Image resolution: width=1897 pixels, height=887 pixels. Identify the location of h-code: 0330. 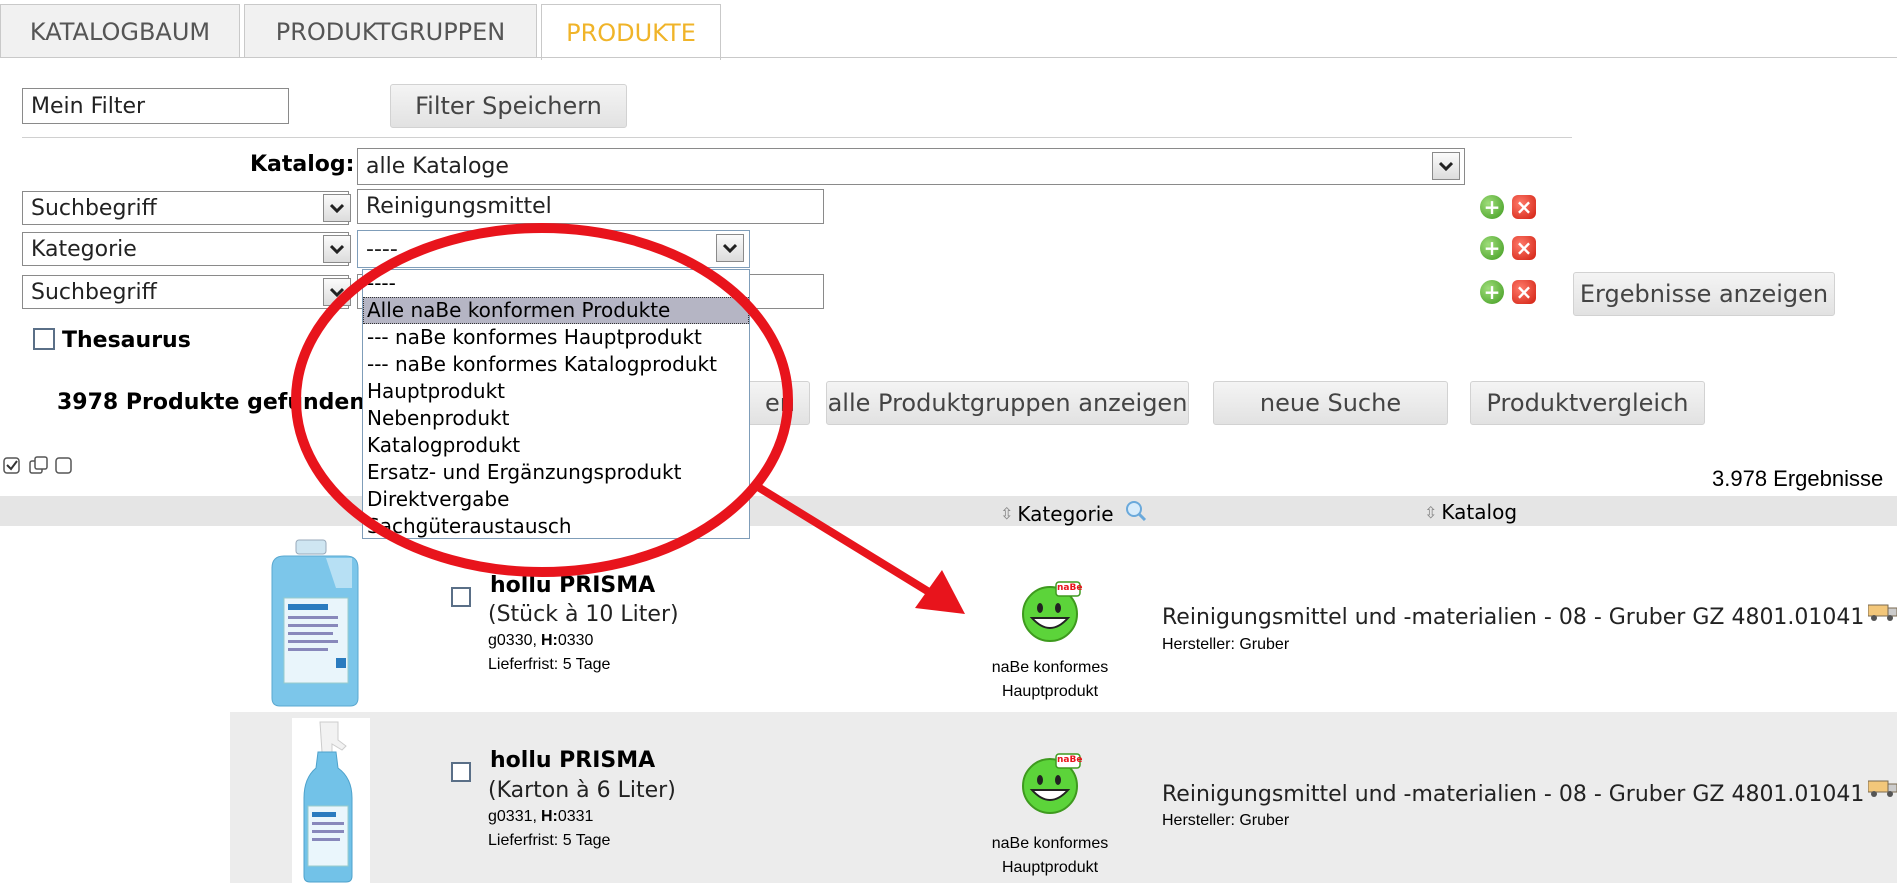
(575, 640).